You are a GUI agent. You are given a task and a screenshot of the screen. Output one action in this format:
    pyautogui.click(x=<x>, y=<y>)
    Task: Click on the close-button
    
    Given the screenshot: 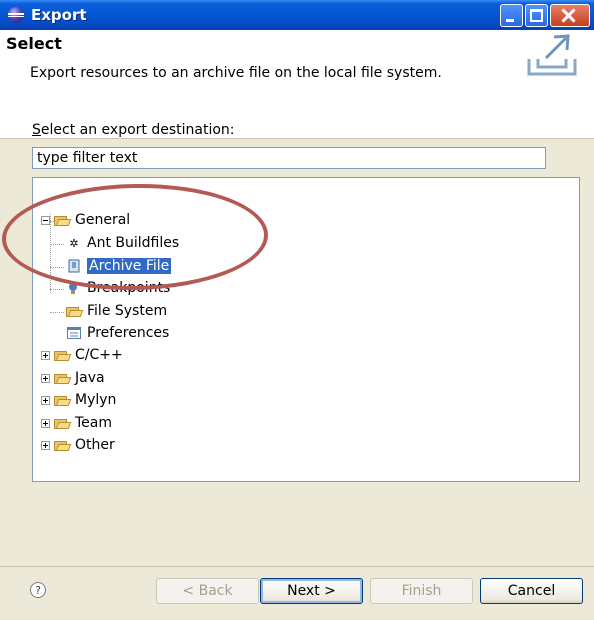 What is the action you would take?
    pyautogui.click(x=570, y=15)
    